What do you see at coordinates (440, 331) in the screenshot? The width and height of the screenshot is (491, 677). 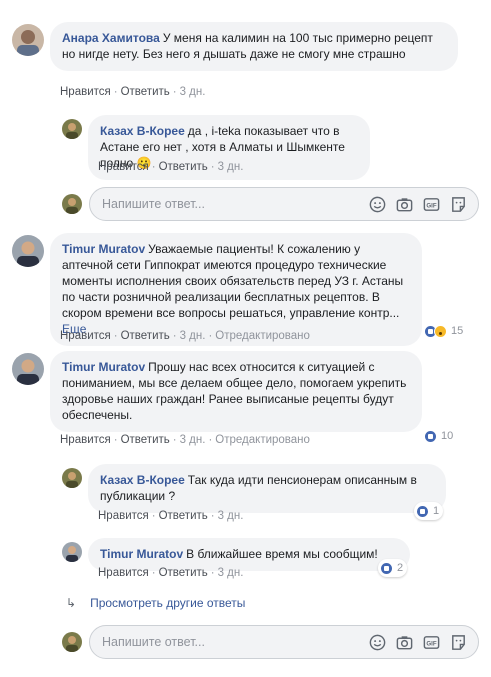 I see `wow-reaction-icon` at bounding box center [440, 331].